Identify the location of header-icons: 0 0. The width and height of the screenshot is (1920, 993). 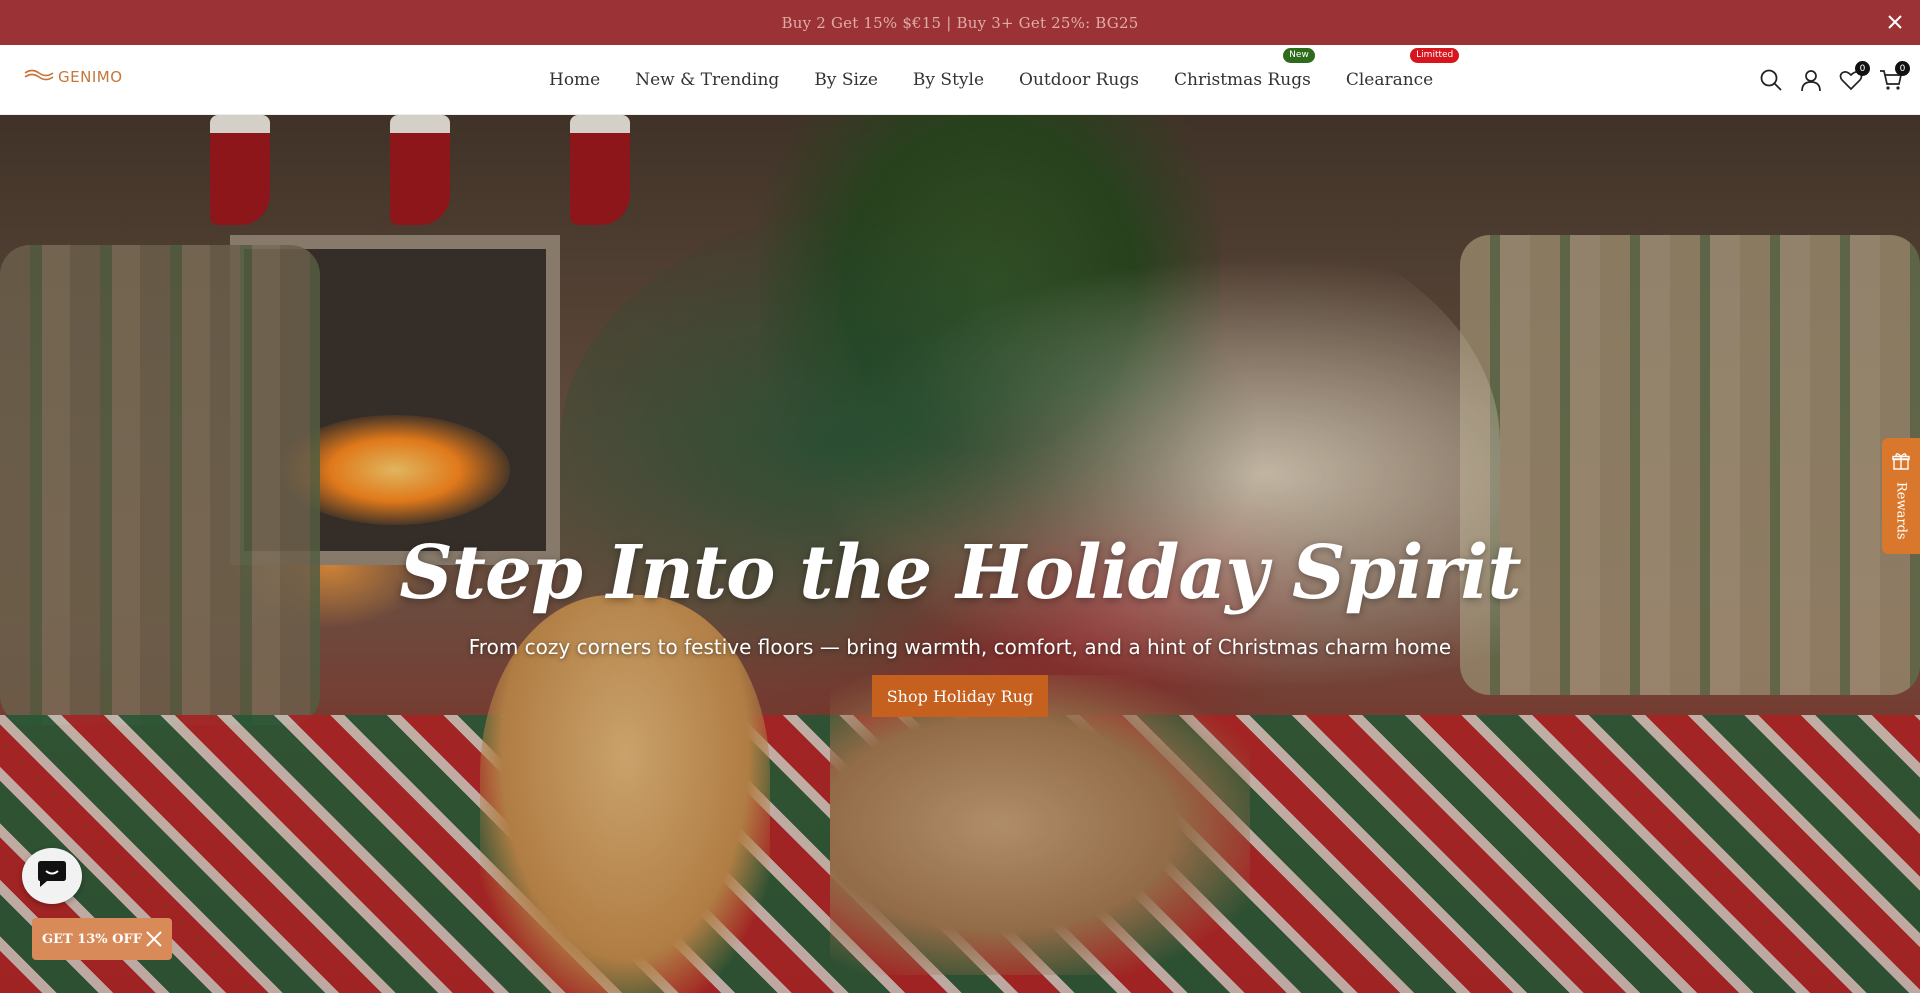
(1834, 77).